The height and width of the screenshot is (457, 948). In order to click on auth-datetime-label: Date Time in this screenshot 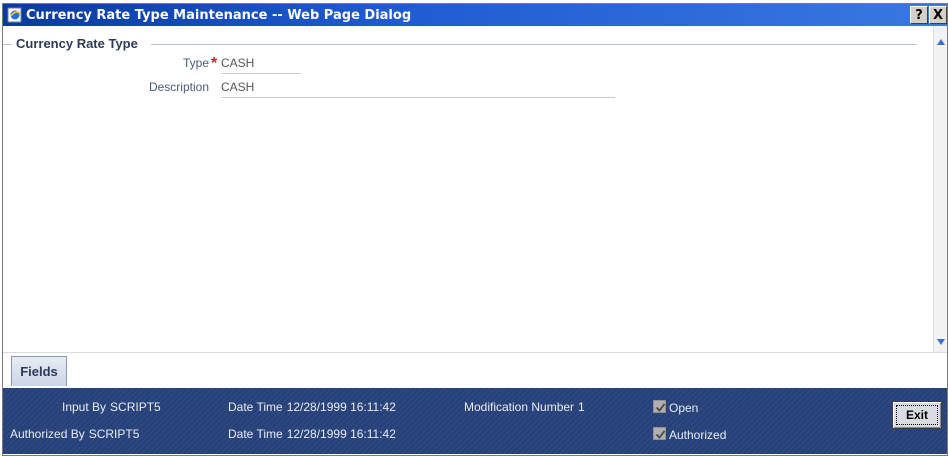, I will do `click(255, 434)`.